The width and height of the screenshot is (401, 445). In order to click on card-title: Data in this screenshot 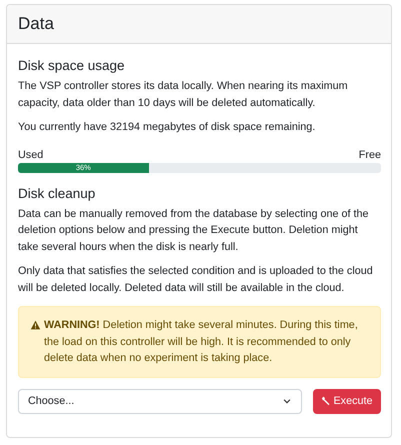, I will do `click(36, 24)`.